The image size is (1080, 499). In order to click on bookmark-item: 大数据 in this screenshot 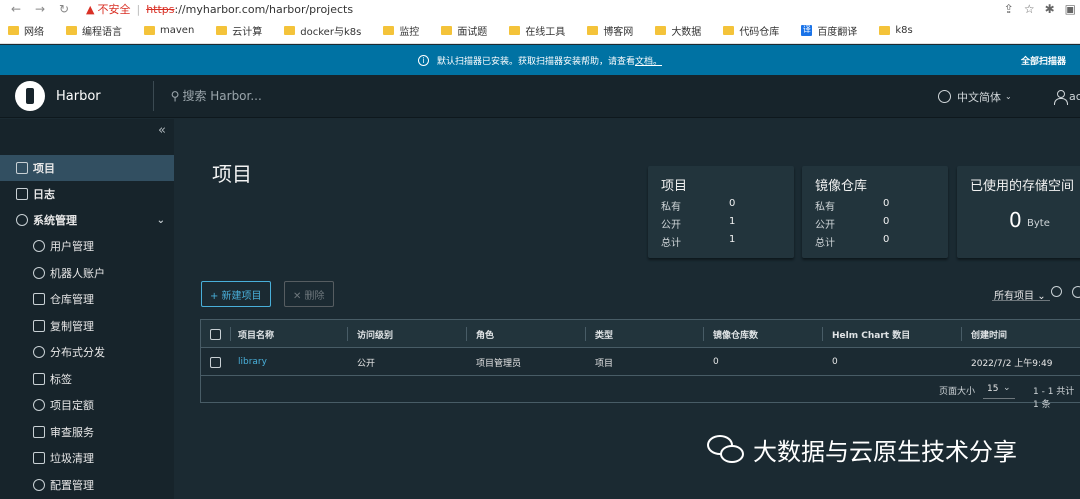, I will do `click(678, 30)`.